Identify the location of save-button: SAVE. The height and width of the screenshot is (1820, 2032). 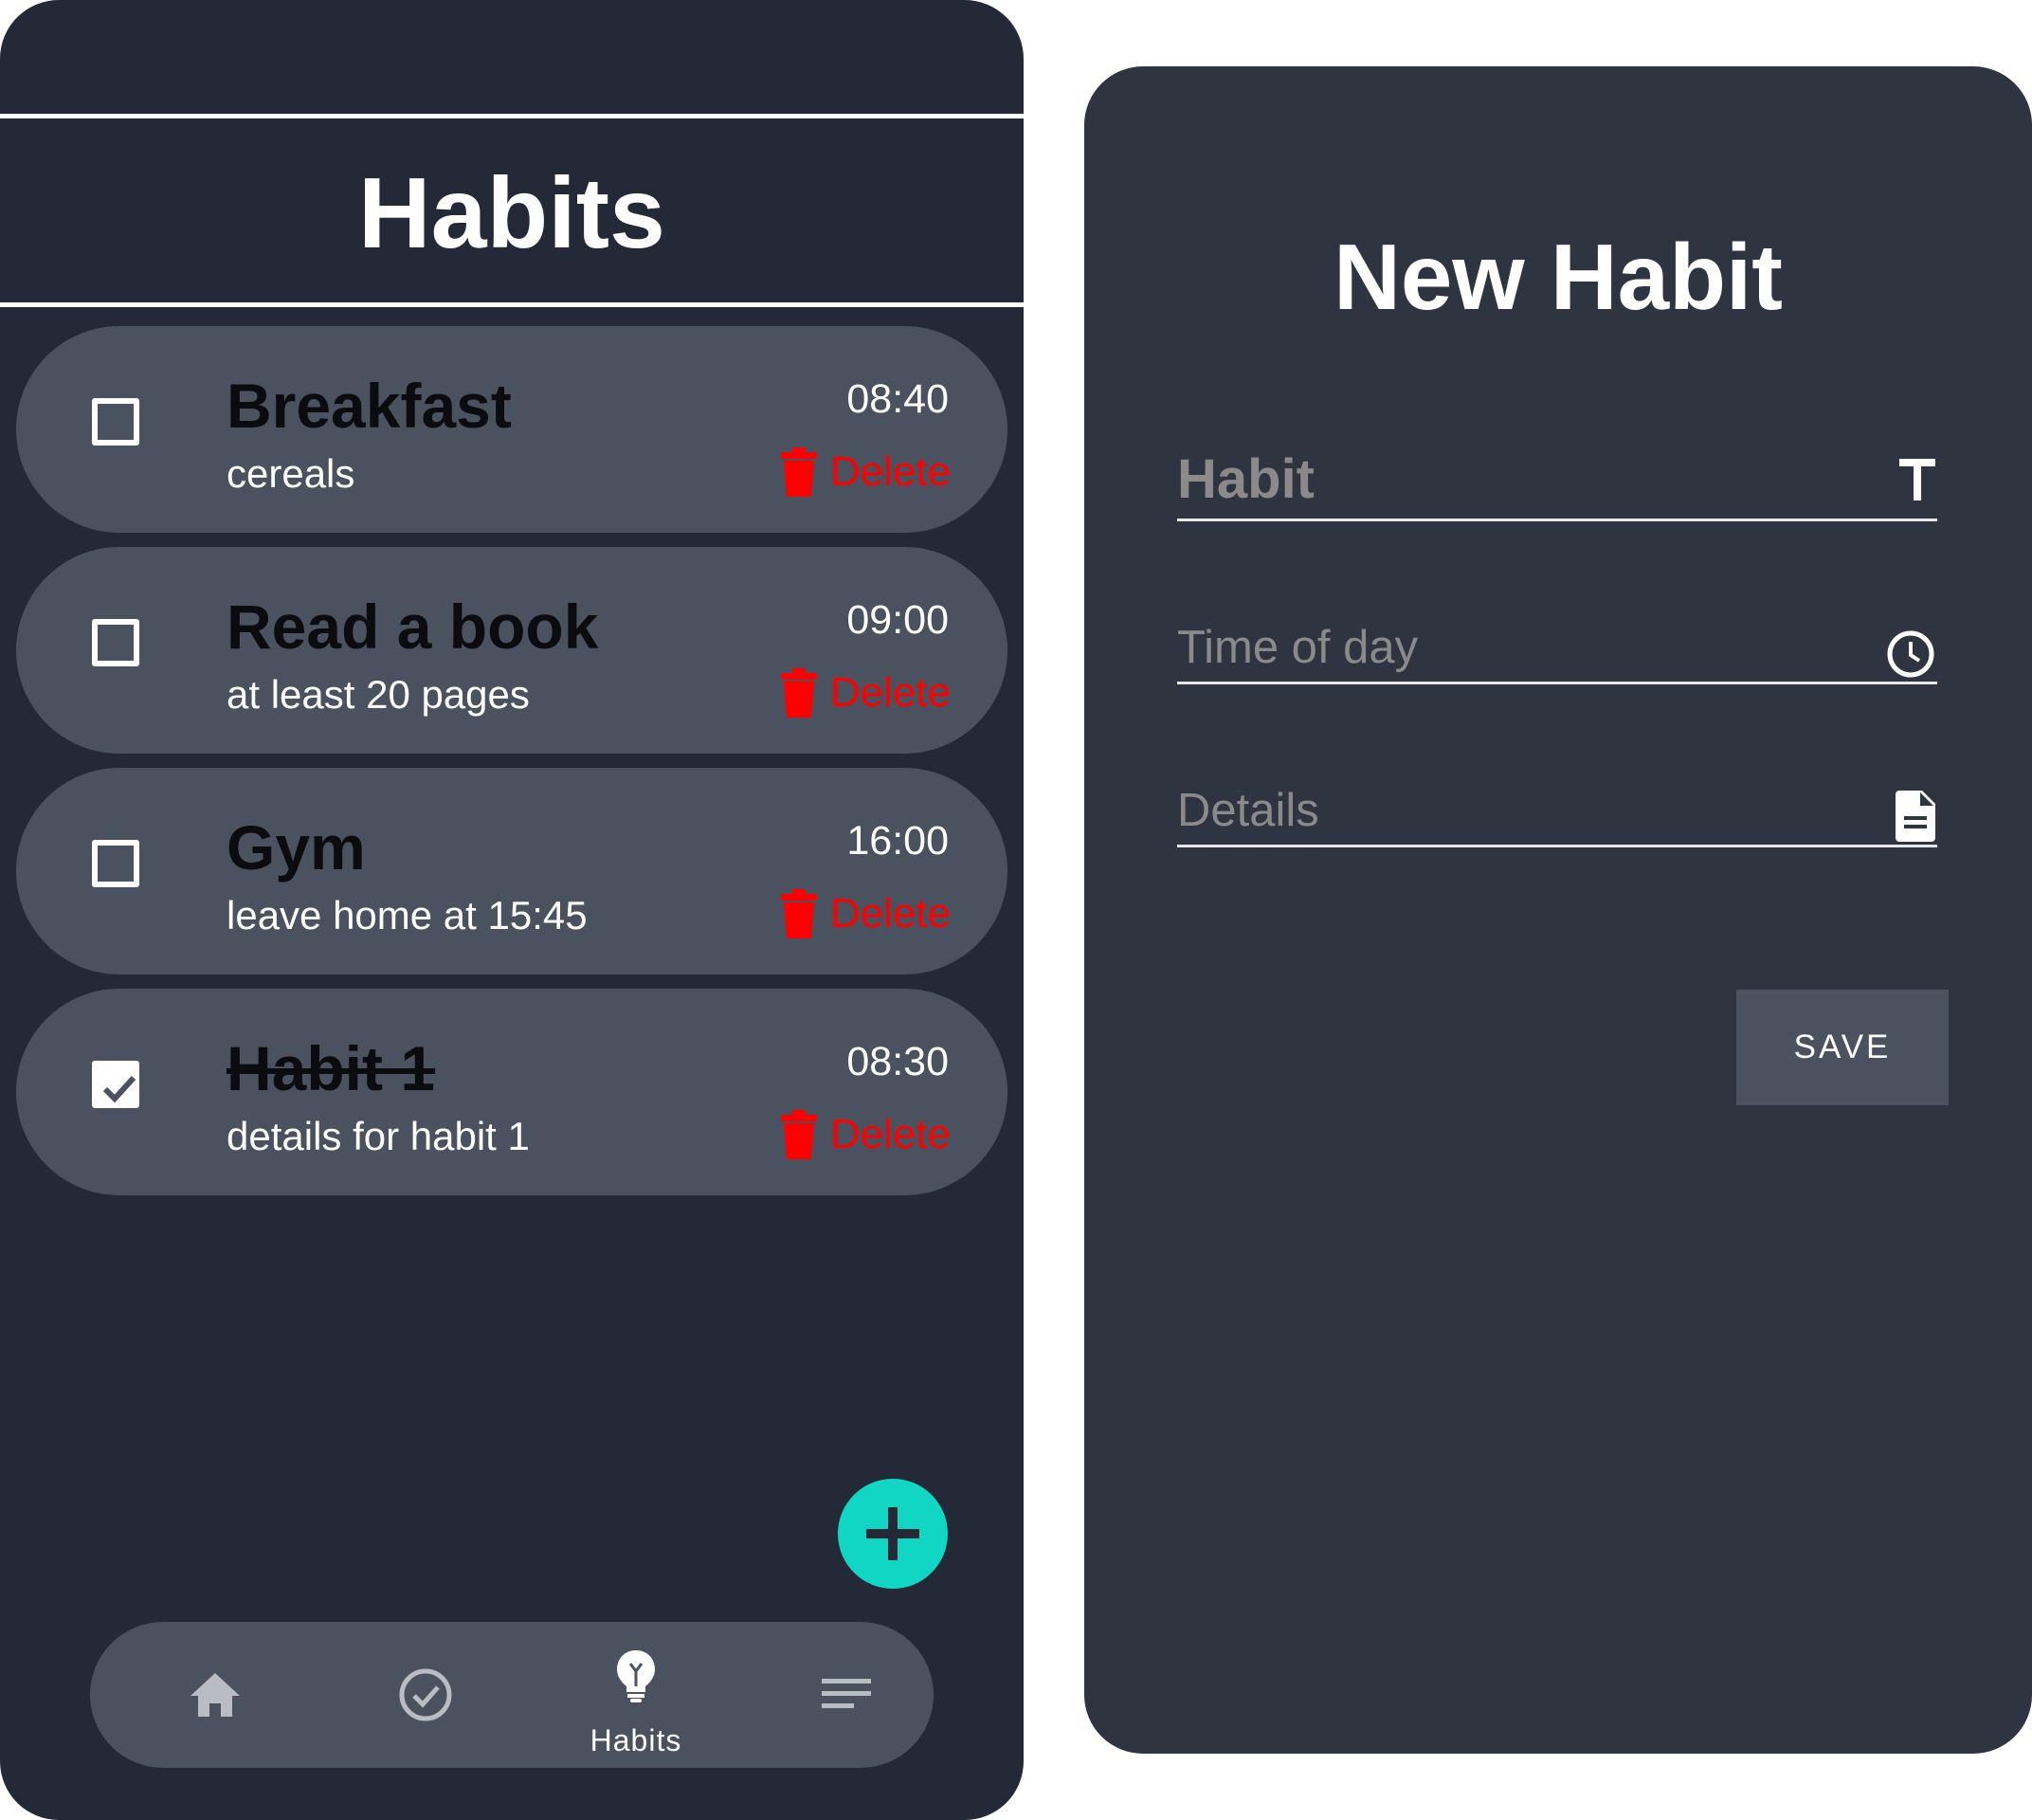
(1842, 1047).